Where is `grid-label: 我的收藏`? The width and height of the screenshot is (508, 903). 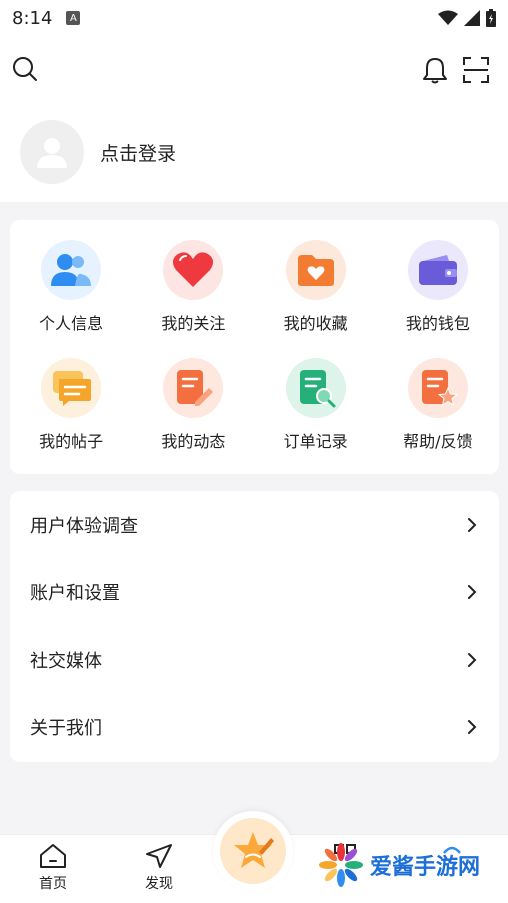 grid-label: 我的收藏 is located at coordinates (315, 323).